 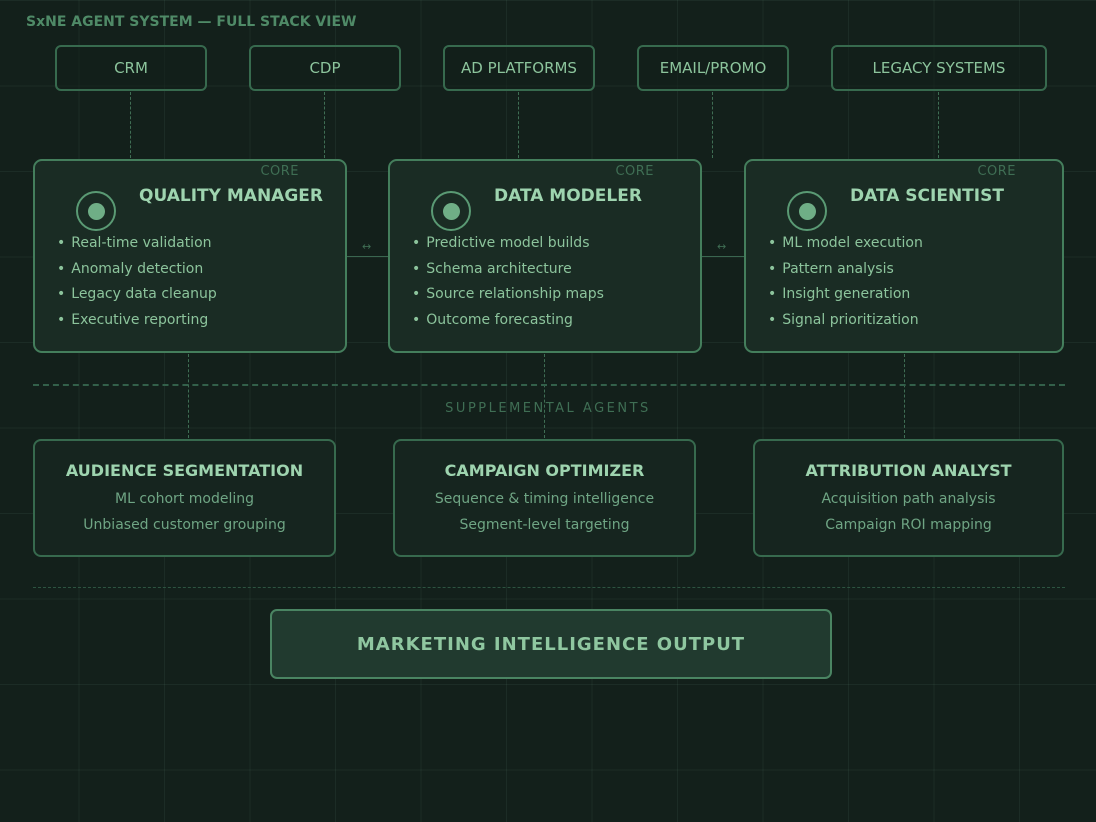 I want to click on supplemental-agent-title: CAMPAIGN OPTIMIZER, so click(x=544, y=470).